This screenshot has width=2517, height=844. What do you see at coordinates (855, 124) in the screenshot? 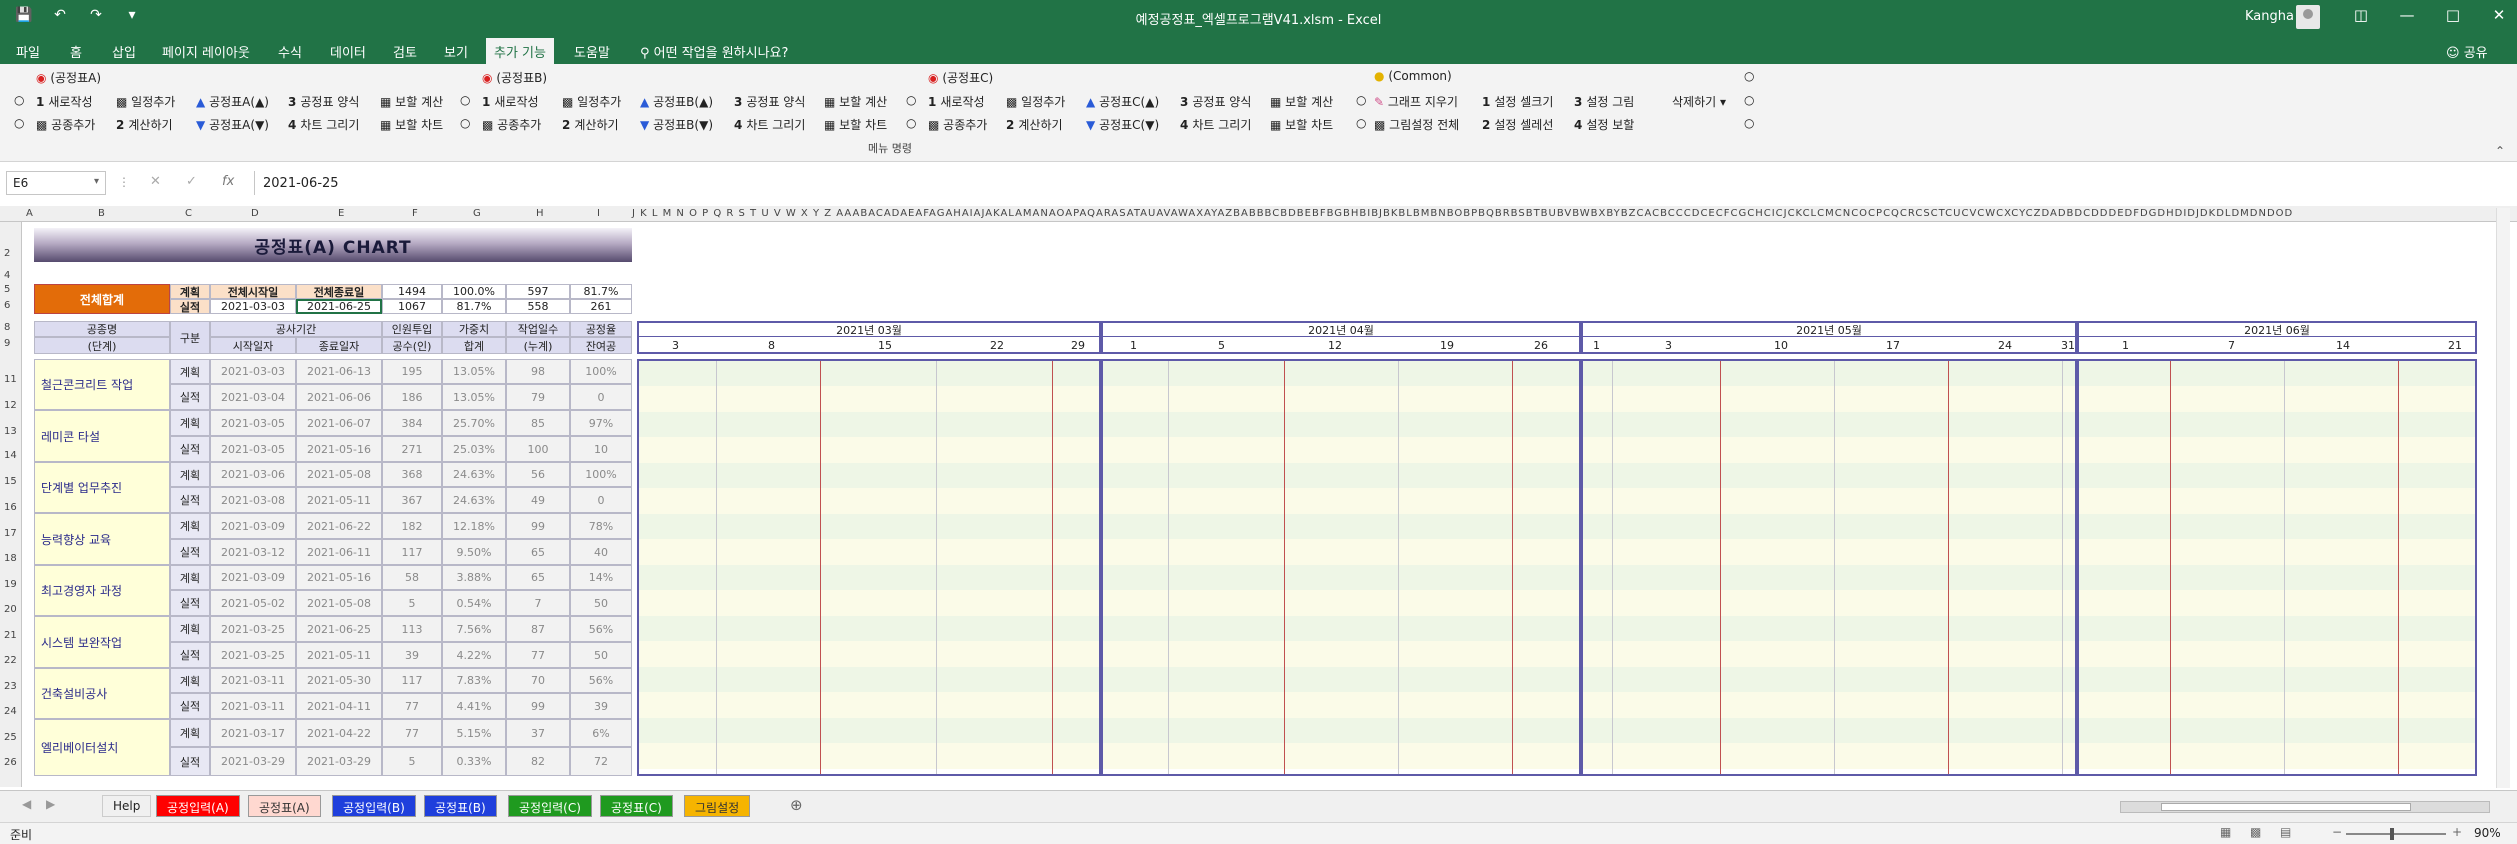
I see `b-ratio-chart-button: ▦ 보할 차트` at bounding box center [855, 124].